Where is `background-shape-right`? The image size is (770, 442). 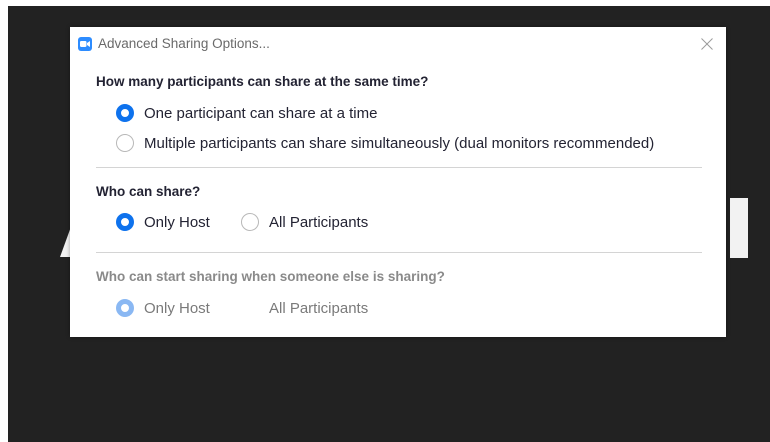 background-shape-right is located at coordinates (739, 228).